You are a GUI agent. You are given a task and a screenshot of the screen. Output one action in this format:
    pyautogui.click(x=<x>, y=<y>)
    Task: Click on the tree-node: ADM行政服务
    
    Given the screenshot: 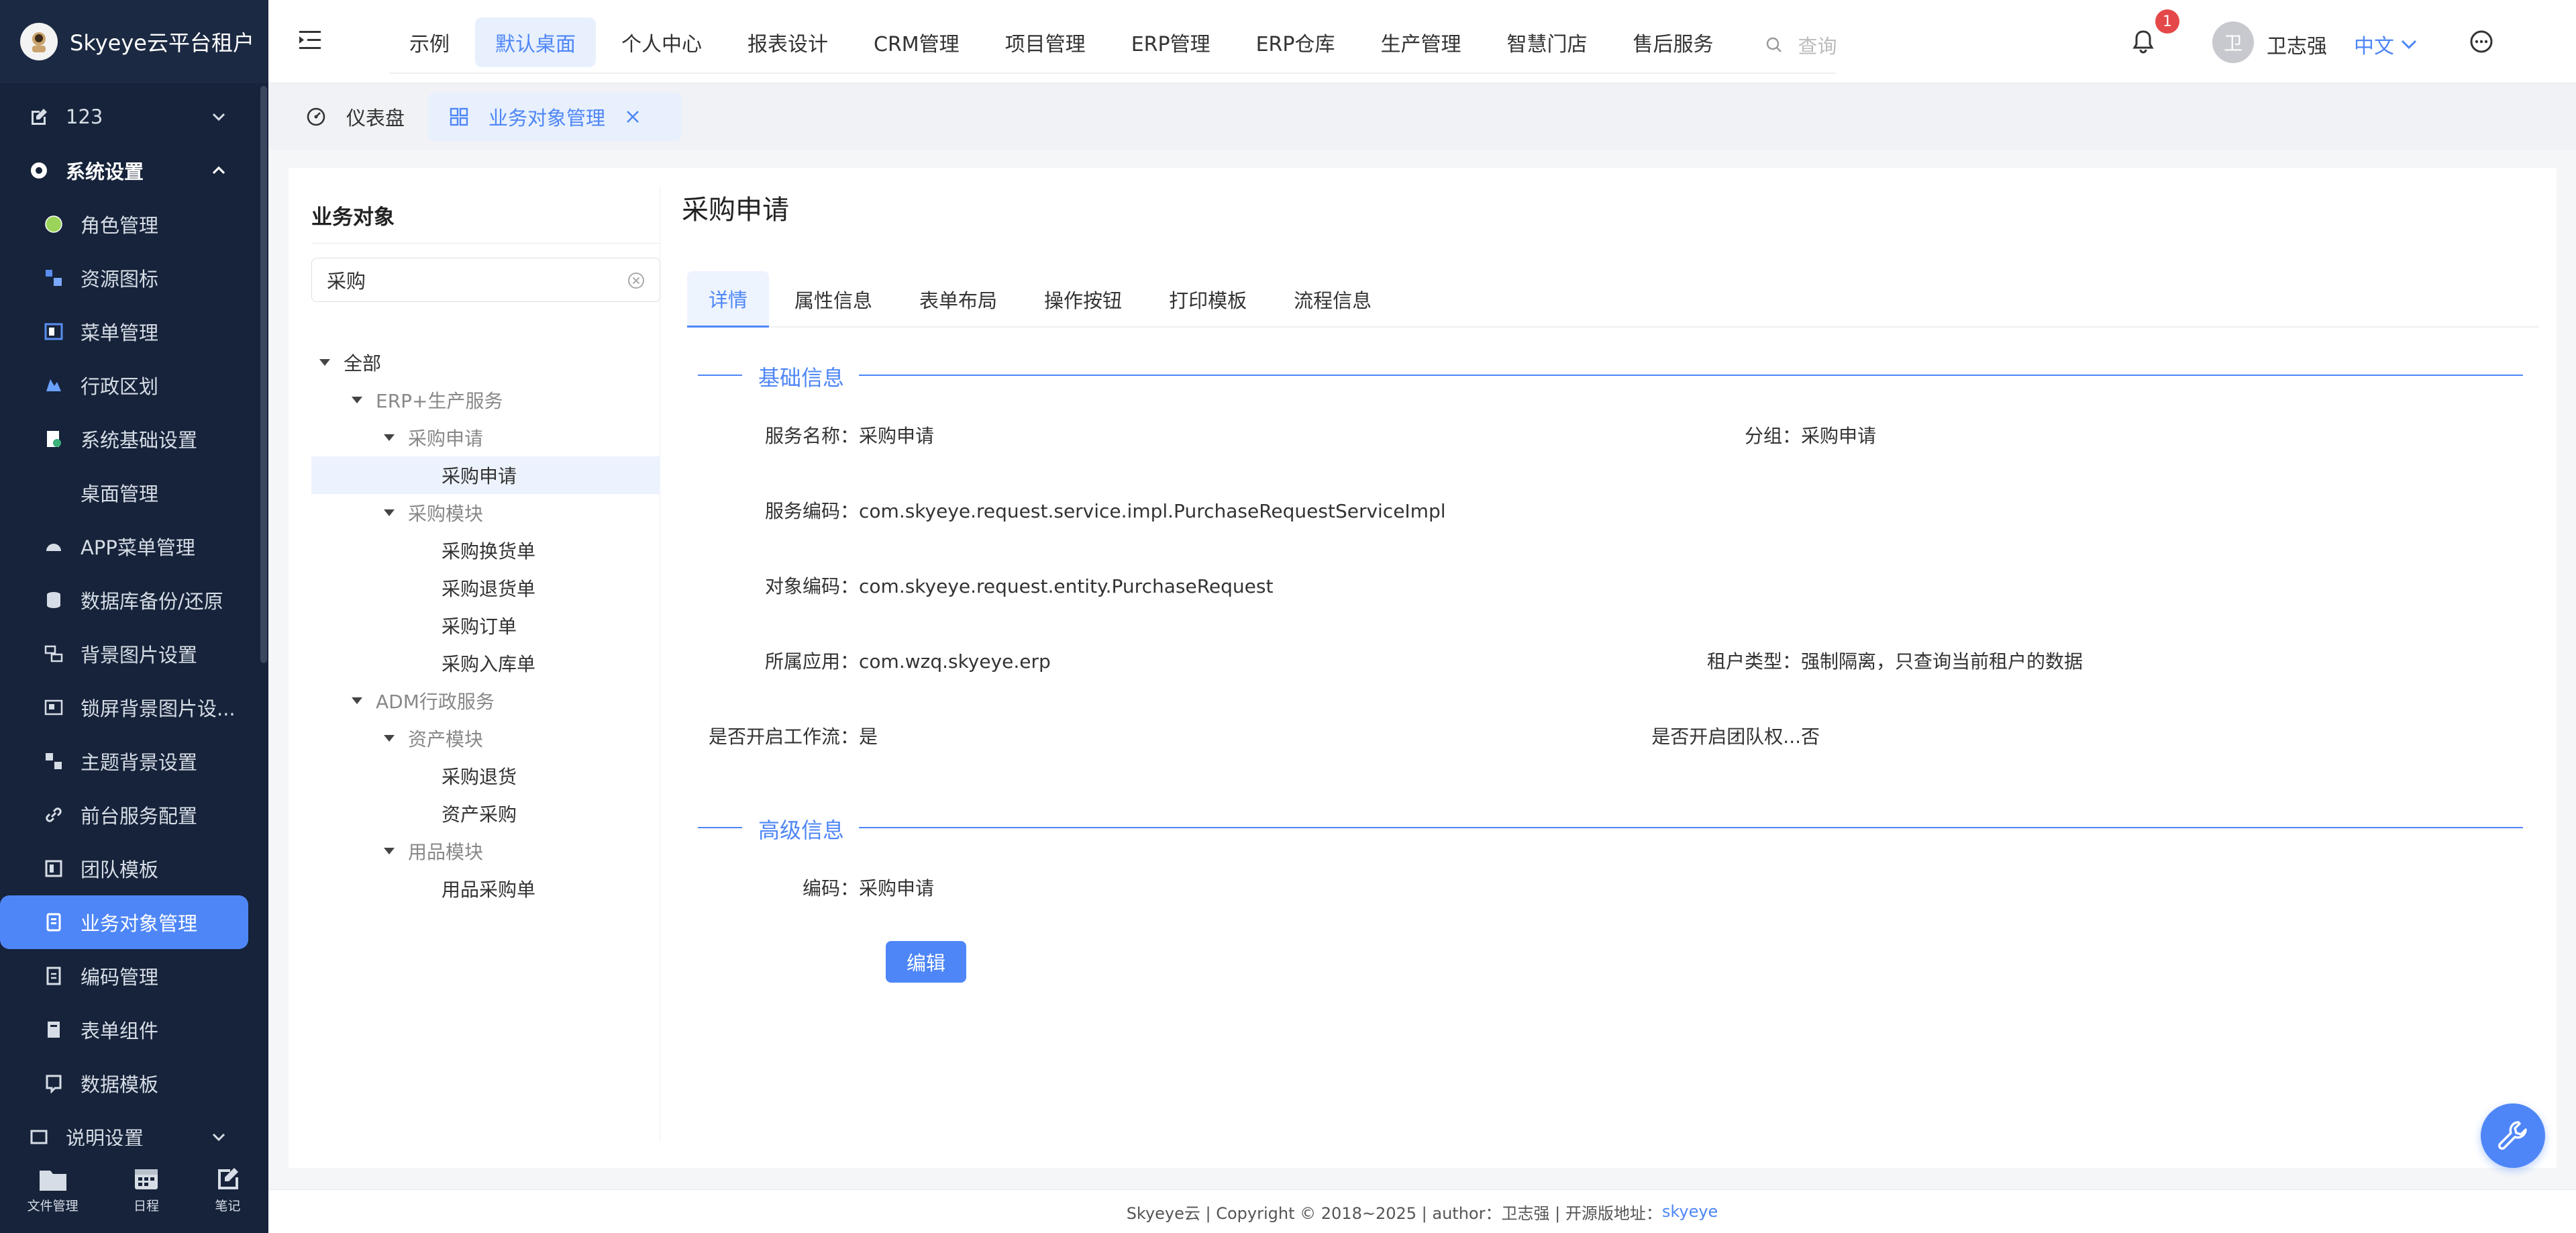 What is the action you would take?
    pyautogui.click(x=485, y=701)
    